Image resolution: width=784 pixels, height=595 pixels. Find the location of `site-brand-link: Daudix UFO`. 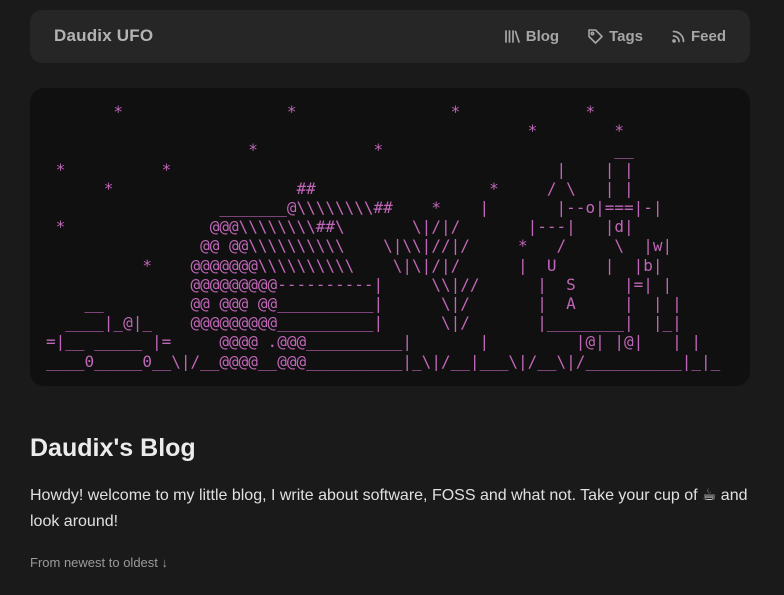

site-brand-link: Daudix UFO is located at coordinates (103, 36).